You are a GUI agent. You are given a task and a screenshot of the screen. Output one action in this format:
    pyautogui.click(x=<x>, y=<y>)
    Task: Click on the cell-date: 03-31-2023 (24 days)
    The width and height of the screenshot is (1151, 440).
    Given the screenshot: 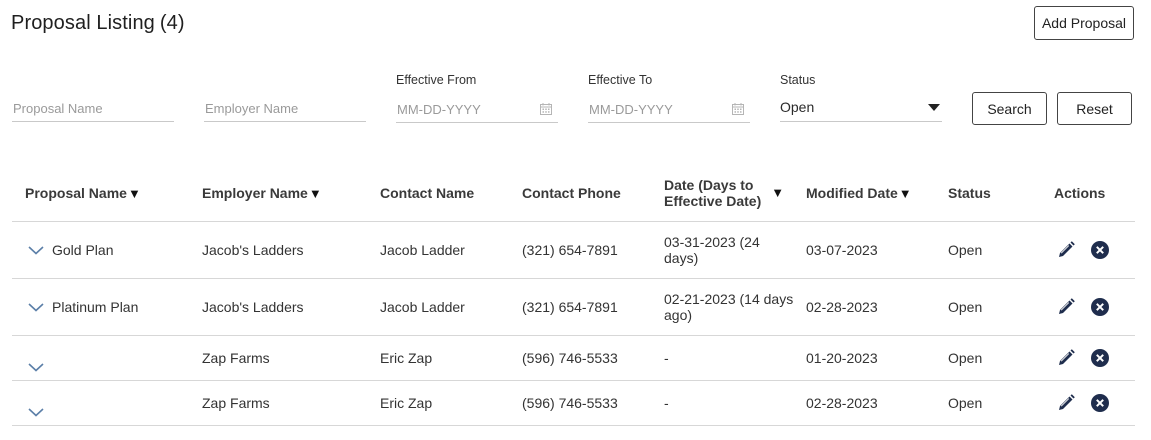 What is the action you would take?
    pyautogui.click(x=735, y=250)
    